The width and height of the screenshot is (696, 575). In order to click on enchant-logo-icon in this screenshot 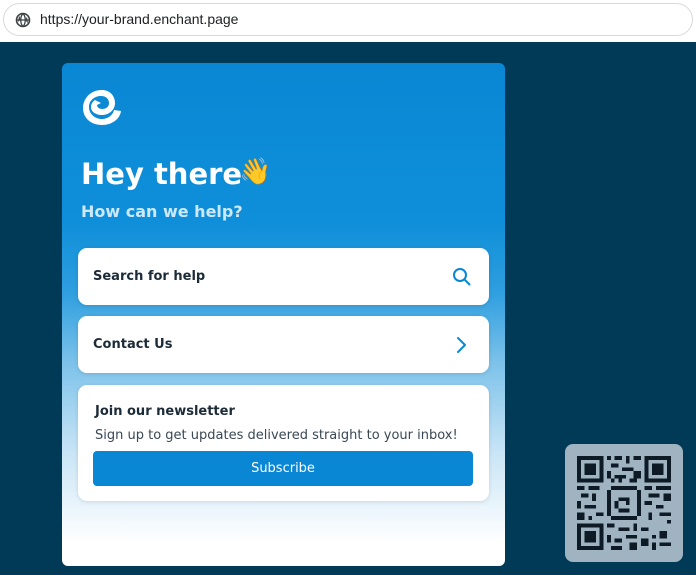, I will do `click(102, 107)`.